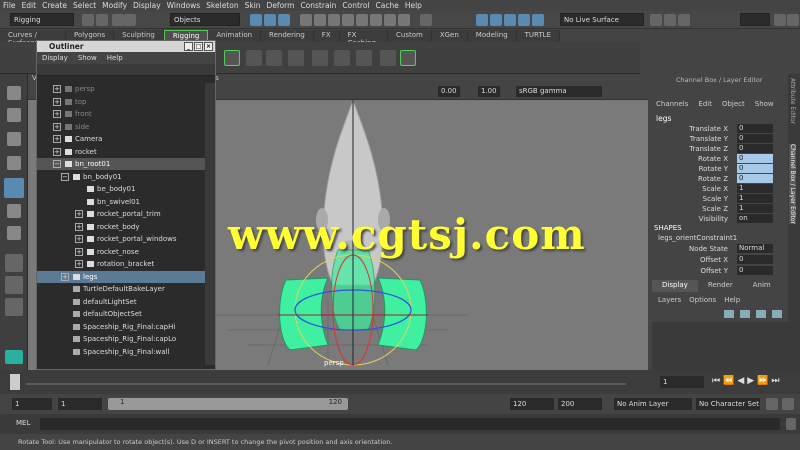 Image resolution: width=800 pixels, height=450 pixels. I want to click on menu-skeleton: Skeleton, so click(222, 5).